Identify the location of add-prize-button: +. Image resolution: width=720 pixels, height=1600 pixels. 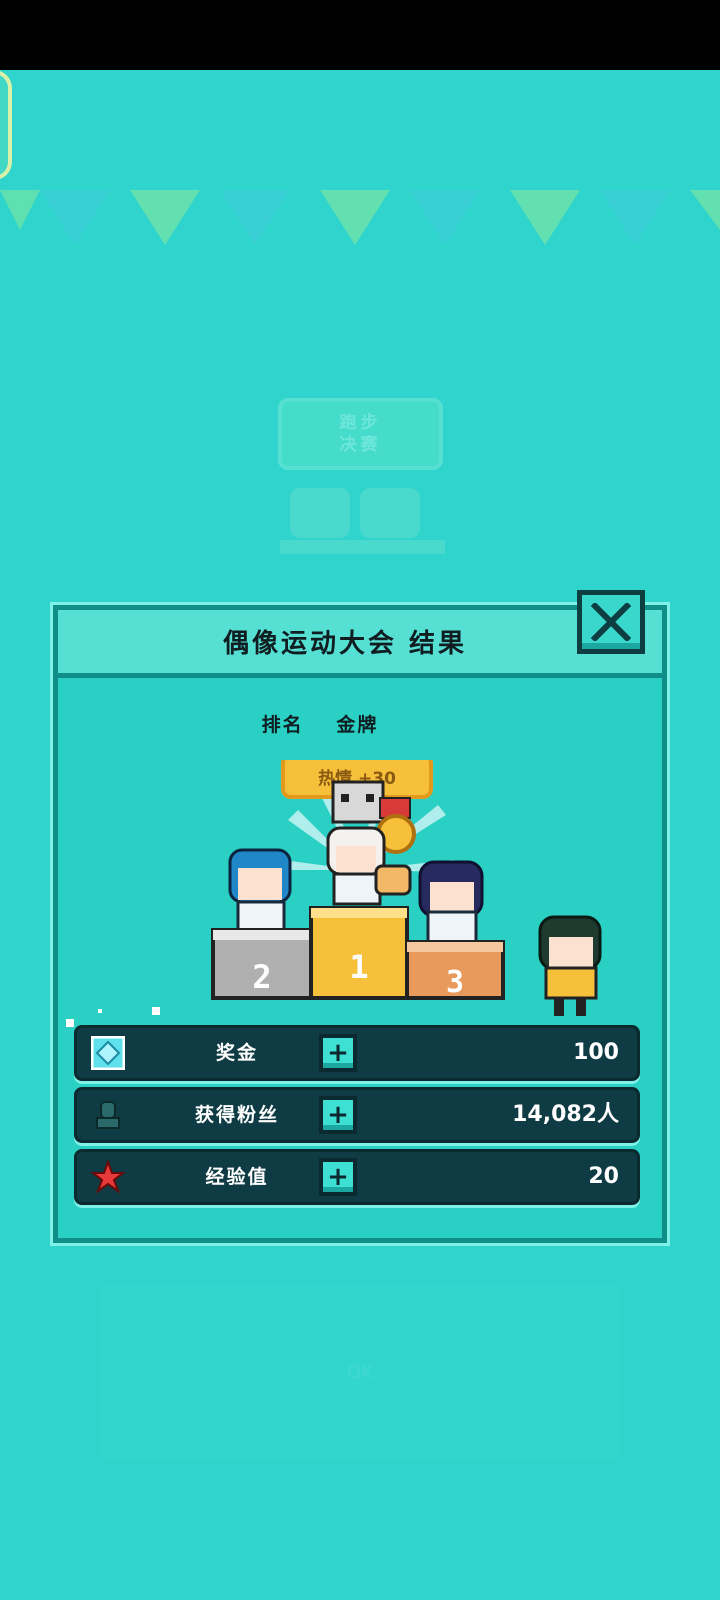
(338, 1053).